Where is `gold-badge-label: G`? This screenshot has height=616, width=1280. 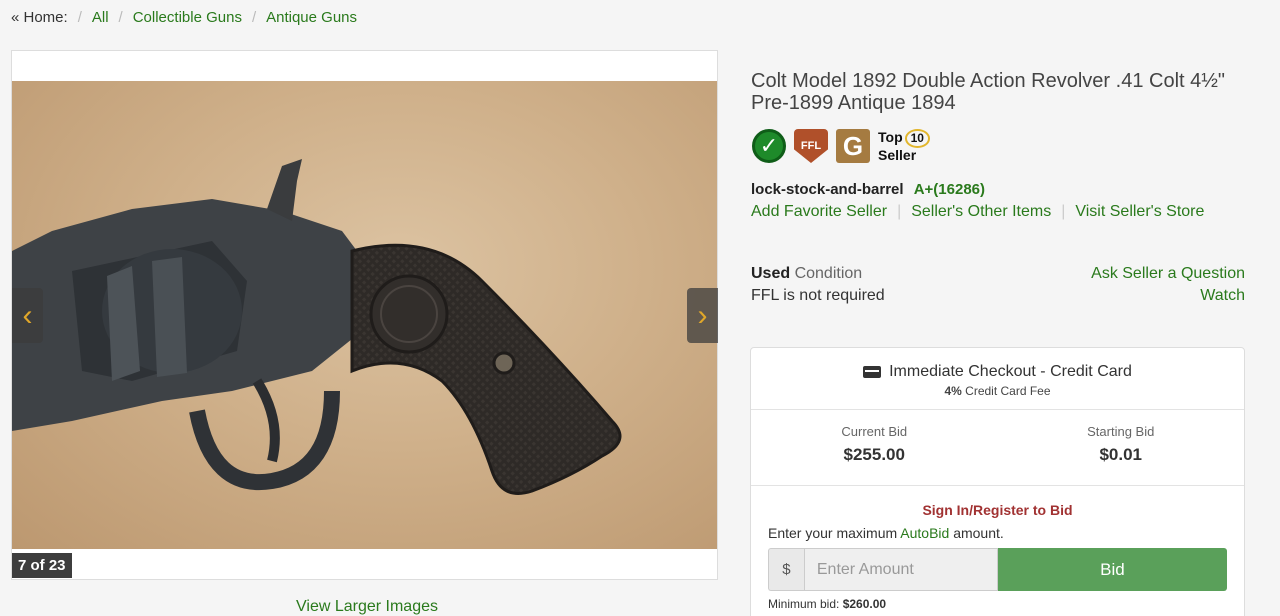
gold-badge-label: G is located at coordinates (853, 145).